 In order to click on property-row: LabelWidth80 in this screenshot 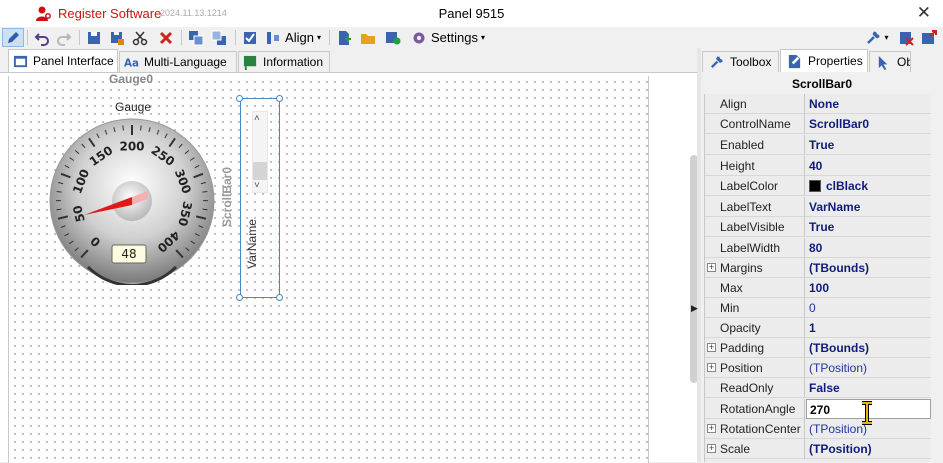, I will do `click(818, 248)`.